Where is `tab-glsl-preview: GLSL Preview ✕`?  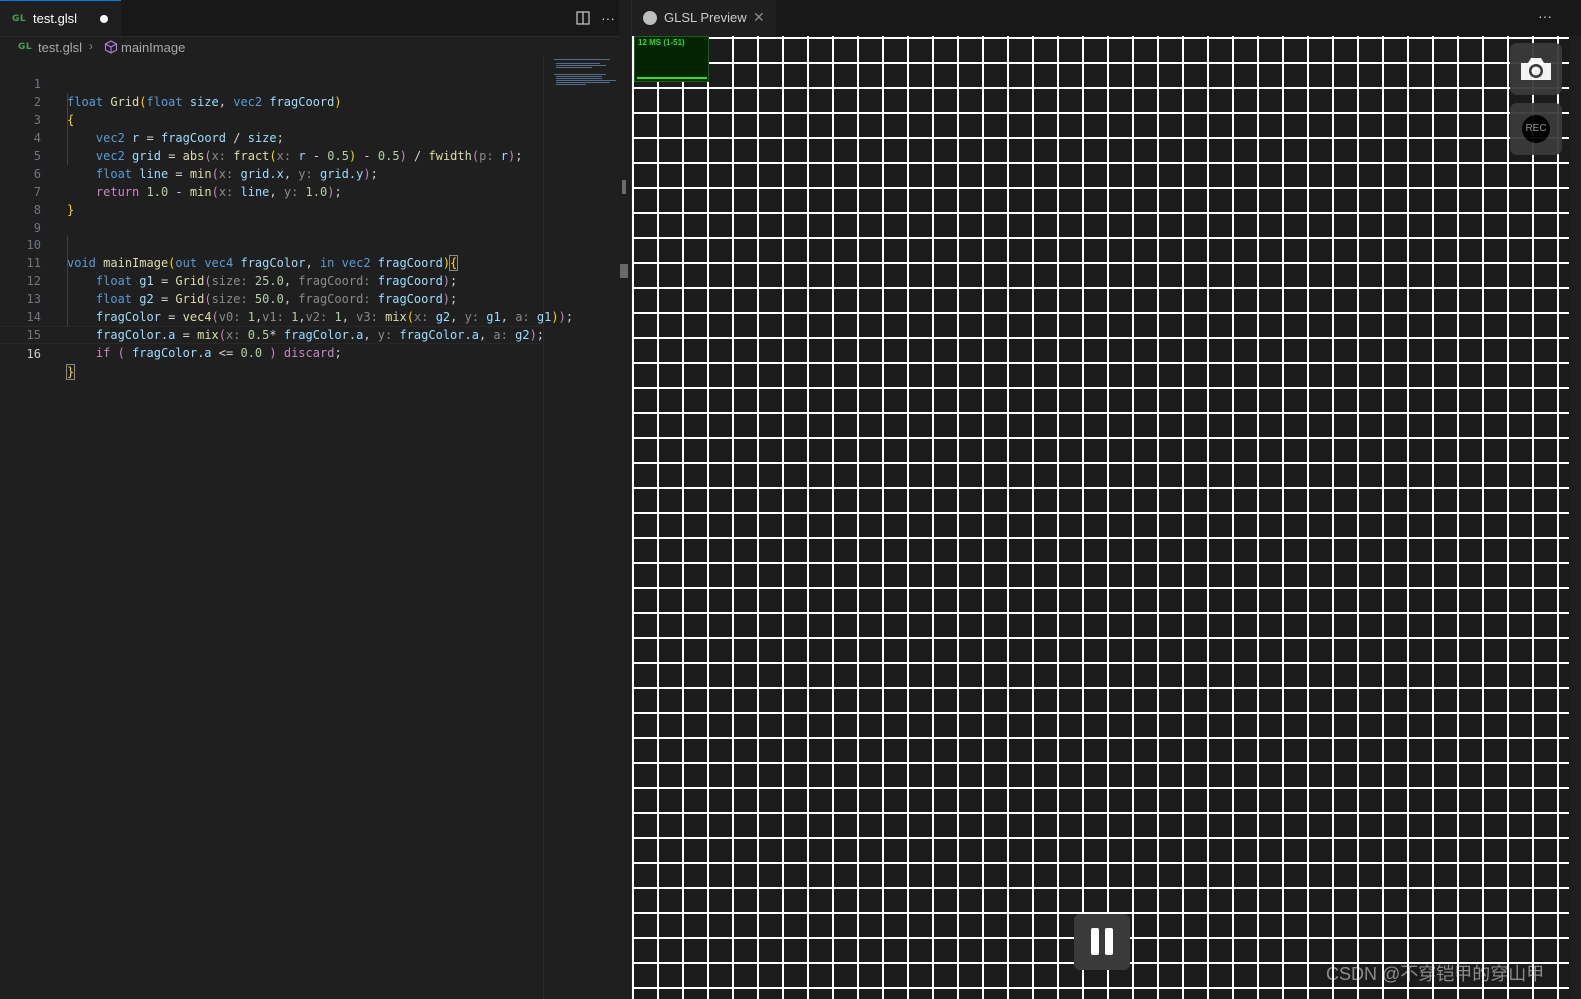 tab-glsl-preview: GLSL Preview ✕ is located at coordinates (704, 18).